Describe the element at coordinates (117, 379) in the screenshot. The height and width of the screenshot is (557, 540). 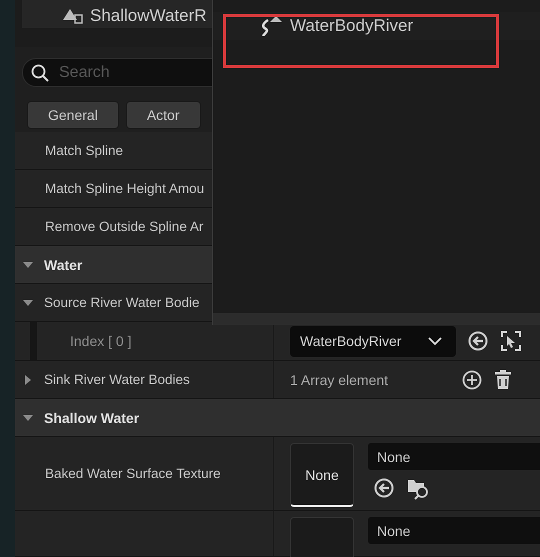
I see `property-label: Sink River Water Bodies` at that location.